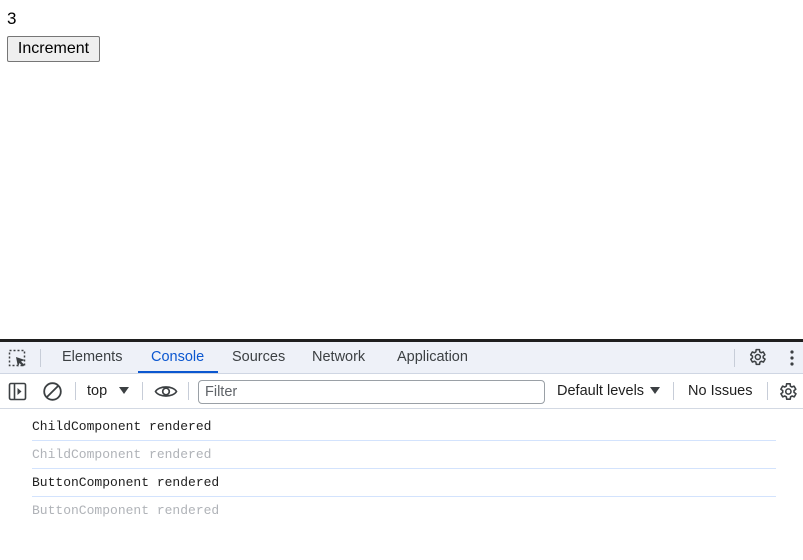 This screenshot has width=803, height=560. Describe the element at coordinates (178, 357) in the screenshot. I see `tab-console: Console` at that location.